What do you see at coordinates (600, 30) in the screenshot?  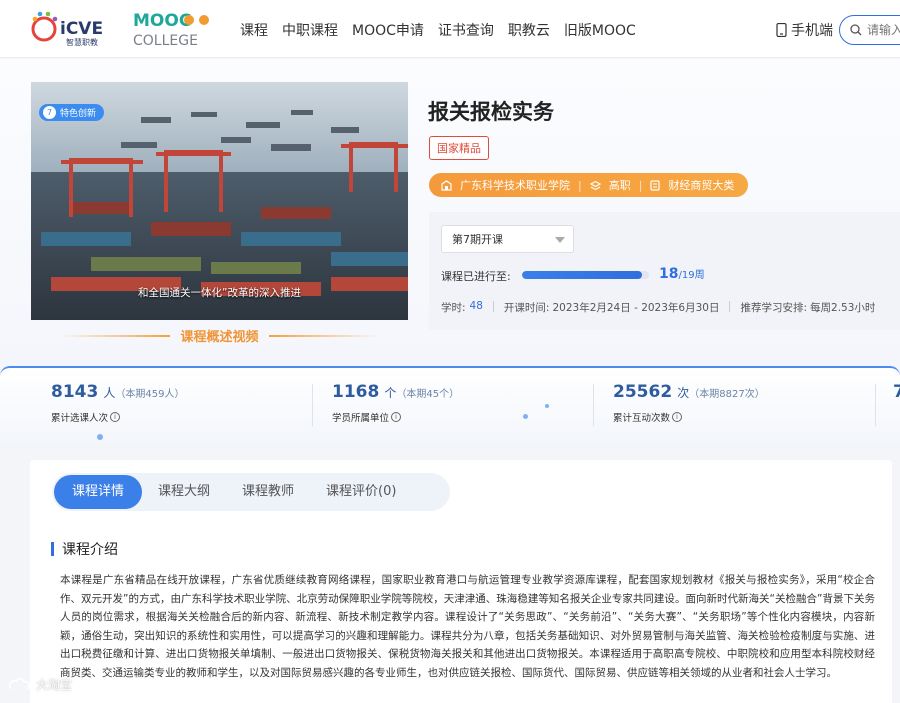 I see `nav-old-mooc: 旧版MOOC` at bounding box center [600, 30].